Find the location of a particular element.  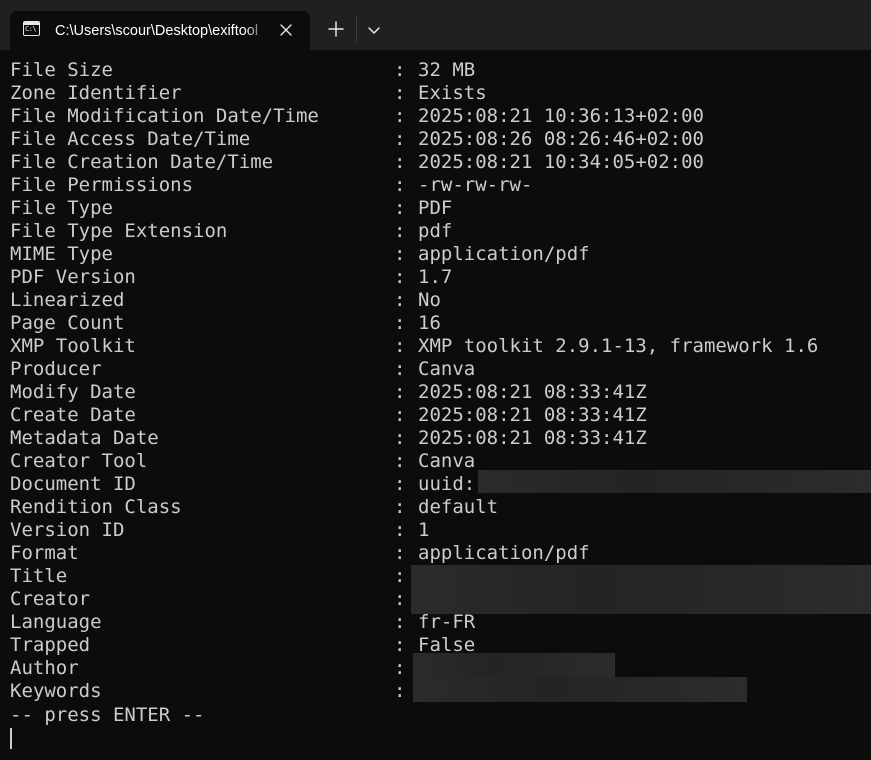

exif-tag-name: Metadata Date is located at coordinates (84, 438).